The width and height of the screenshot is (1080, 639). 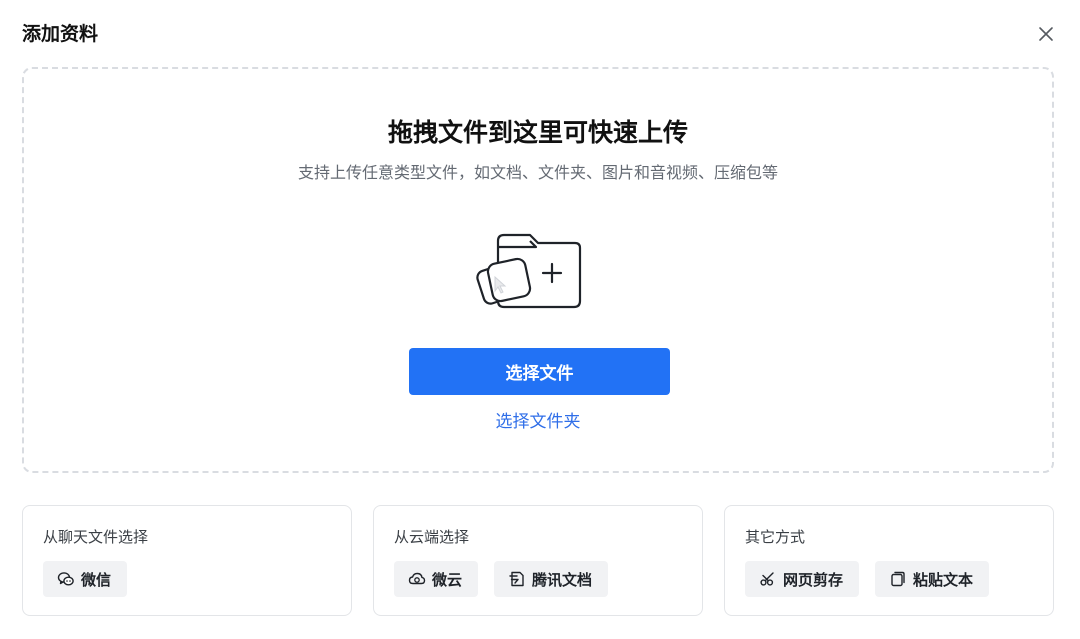 I want to click on dialog-header: 添加资料, so click(x=540, y=34).